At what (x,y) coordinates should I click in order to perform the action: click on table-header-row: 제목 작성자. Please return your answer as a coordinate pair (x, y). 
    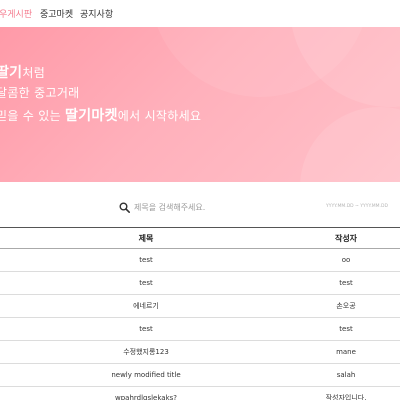
    Looking at the image, I should click on (200, 238).